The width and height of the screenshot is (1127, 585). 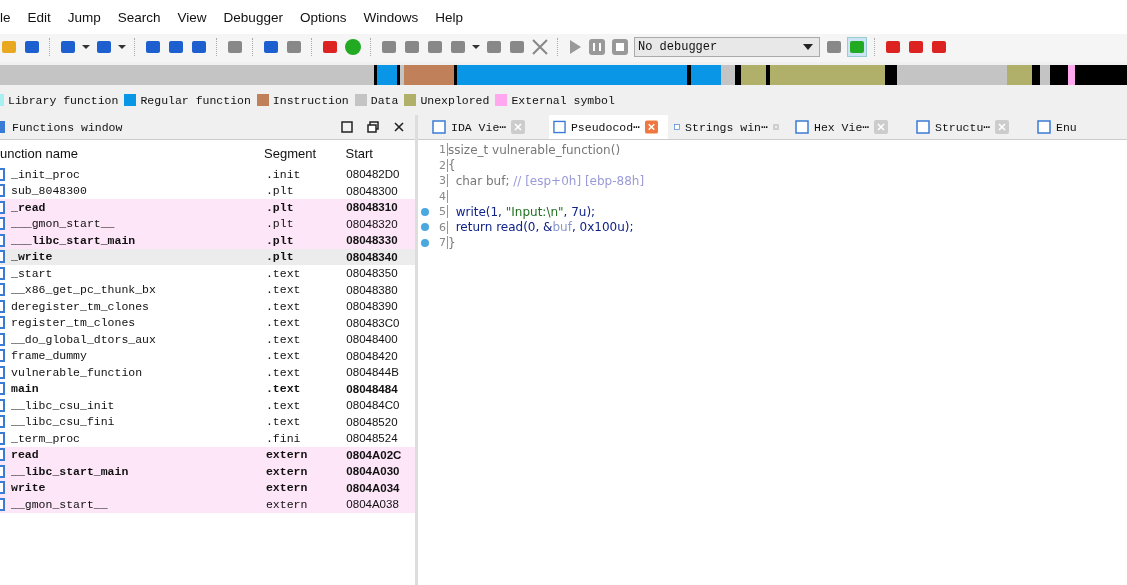 What do you see at coordinates (373, 405) in the screenshot?
I see `start-address: 080484C0` at bounding box center [373, 405].